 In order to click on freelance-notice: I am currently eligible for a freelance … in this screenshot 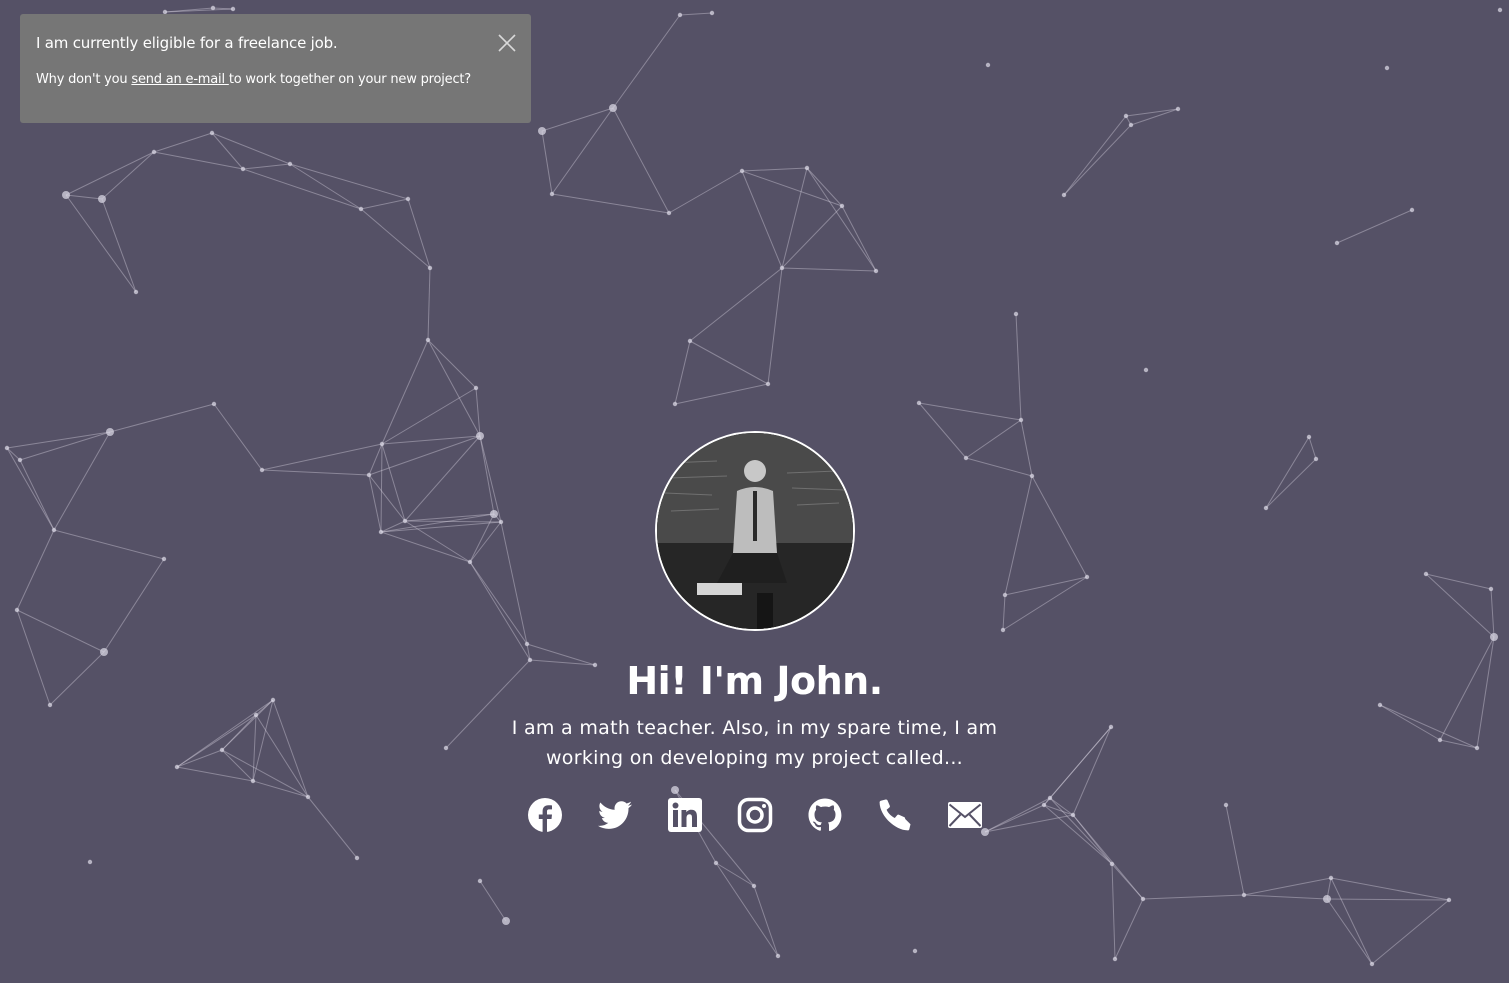, I will do `click(275, 68)`.